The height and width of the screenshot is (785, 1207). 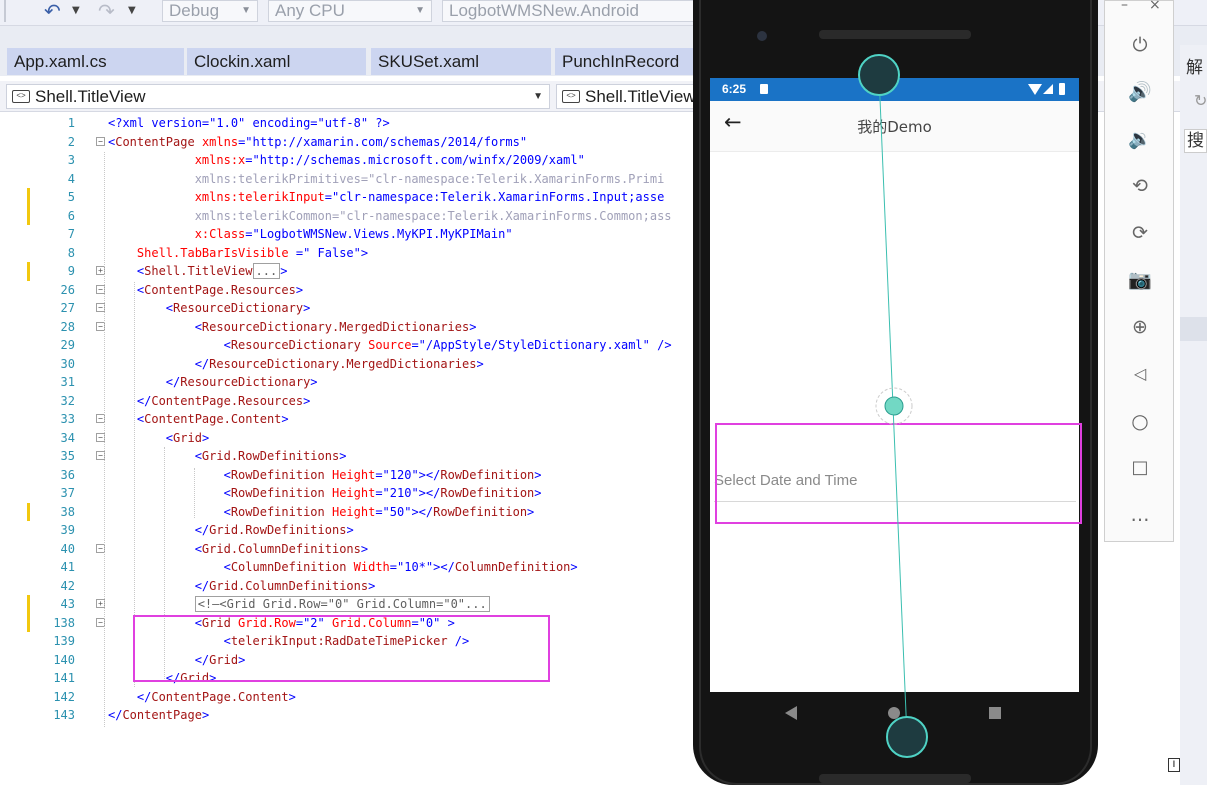 What do you see at coordinates (213, 419) in the screenshot?
I see `code-token: ContentPage.Content` at bounding box center [213, 419].